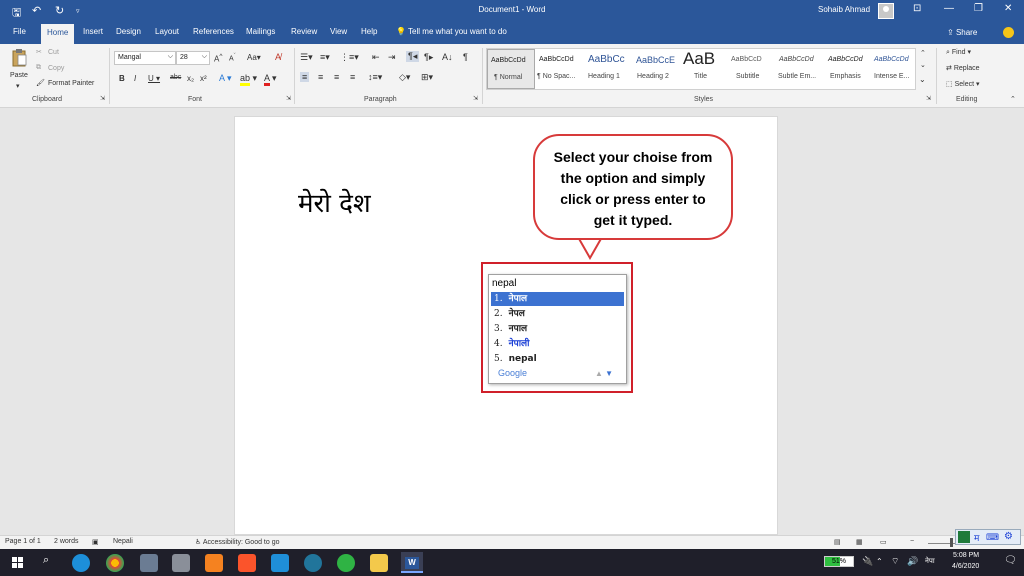  Describe the element at coordinates (976, 537) in the screenshot. I see `devanagari-icon: म` at that location.